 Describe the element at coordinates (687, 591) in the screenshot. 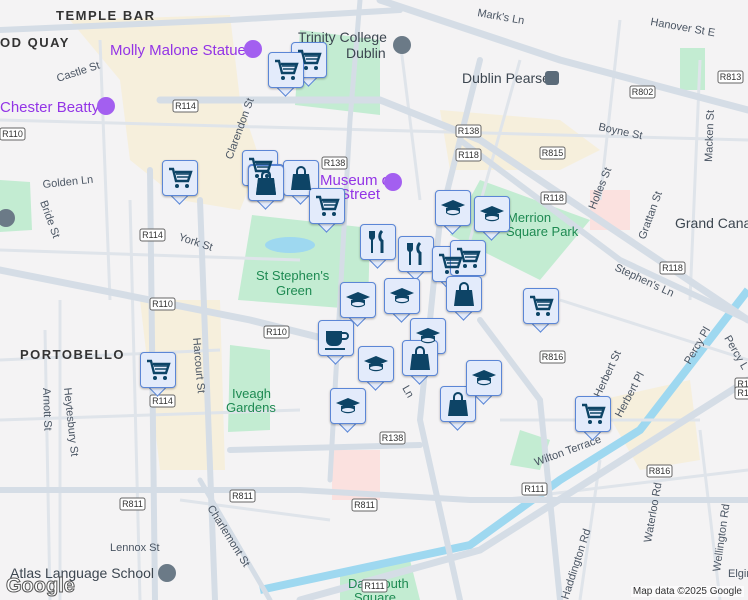

I see `map-attribution: Map data ©2025 Google` at that location.